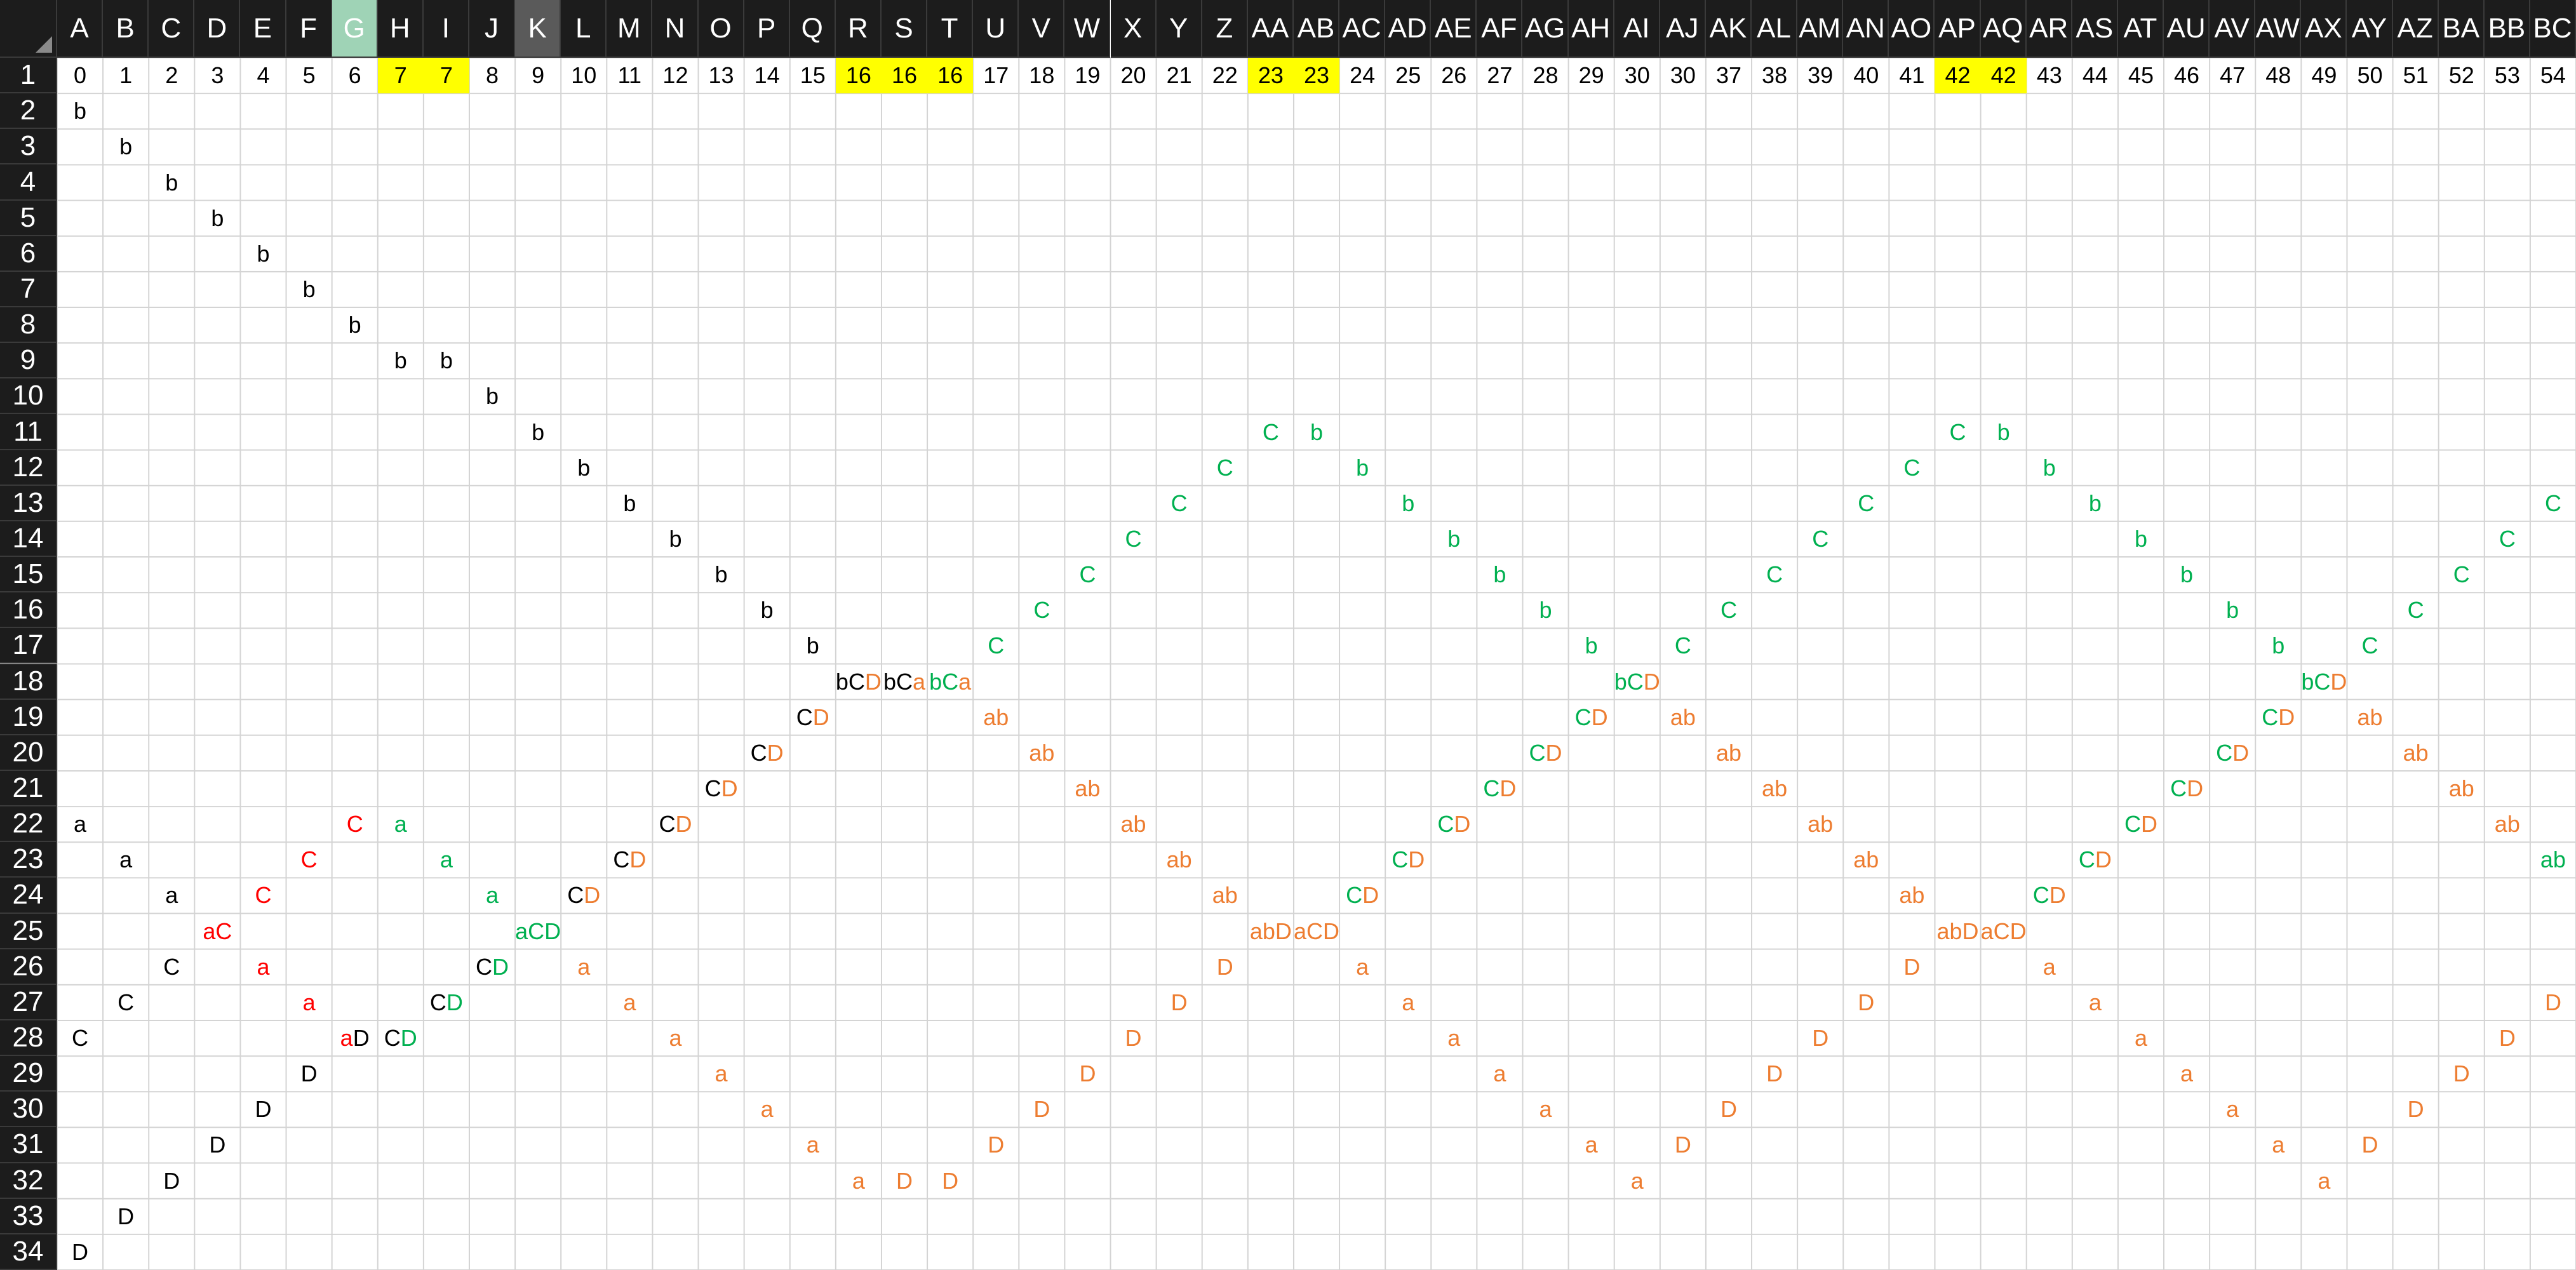 The width and height of the screenshot is (2576, 1270). Describe the element at coordinates (2415, 29) in the screenshot. I see `column-header-az: AZ` at that location.